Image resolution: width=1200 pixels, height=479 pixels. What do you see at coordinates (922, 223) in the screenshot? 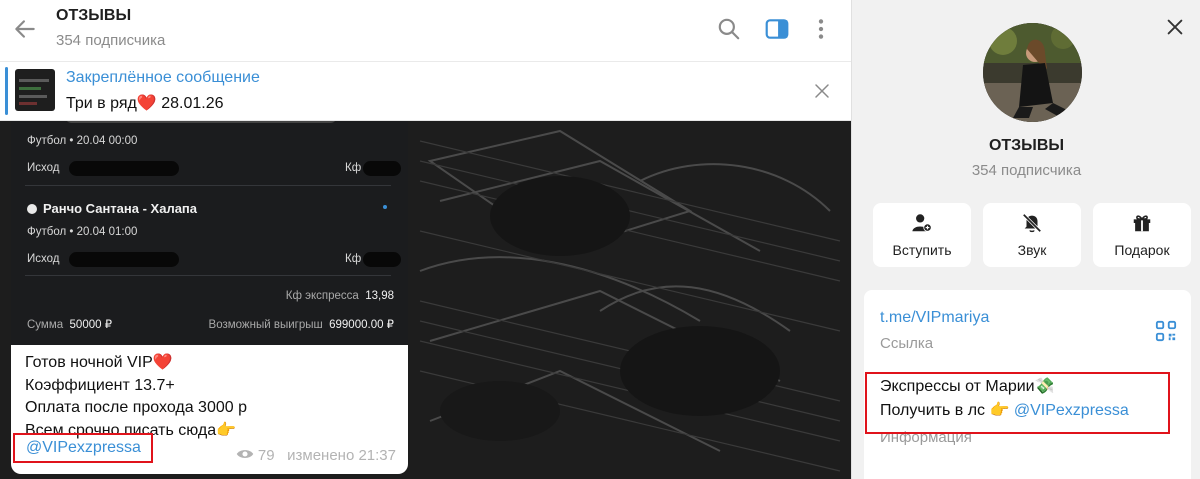
I see `add-user-icon` at bounding box center [922, 223].